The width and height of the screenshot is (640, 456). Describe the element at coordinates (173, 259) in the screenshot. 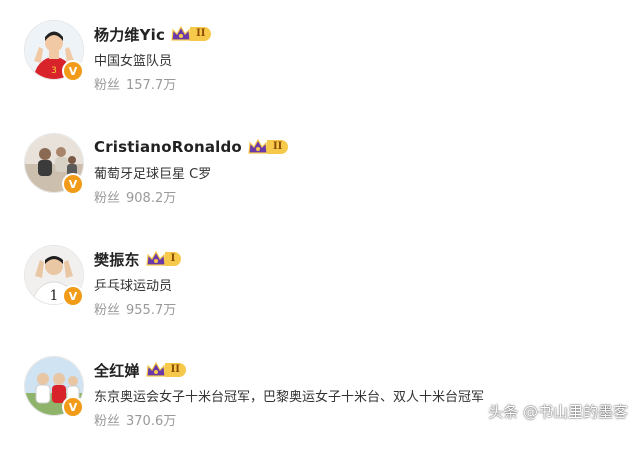

I see `member-level: I` at that location.